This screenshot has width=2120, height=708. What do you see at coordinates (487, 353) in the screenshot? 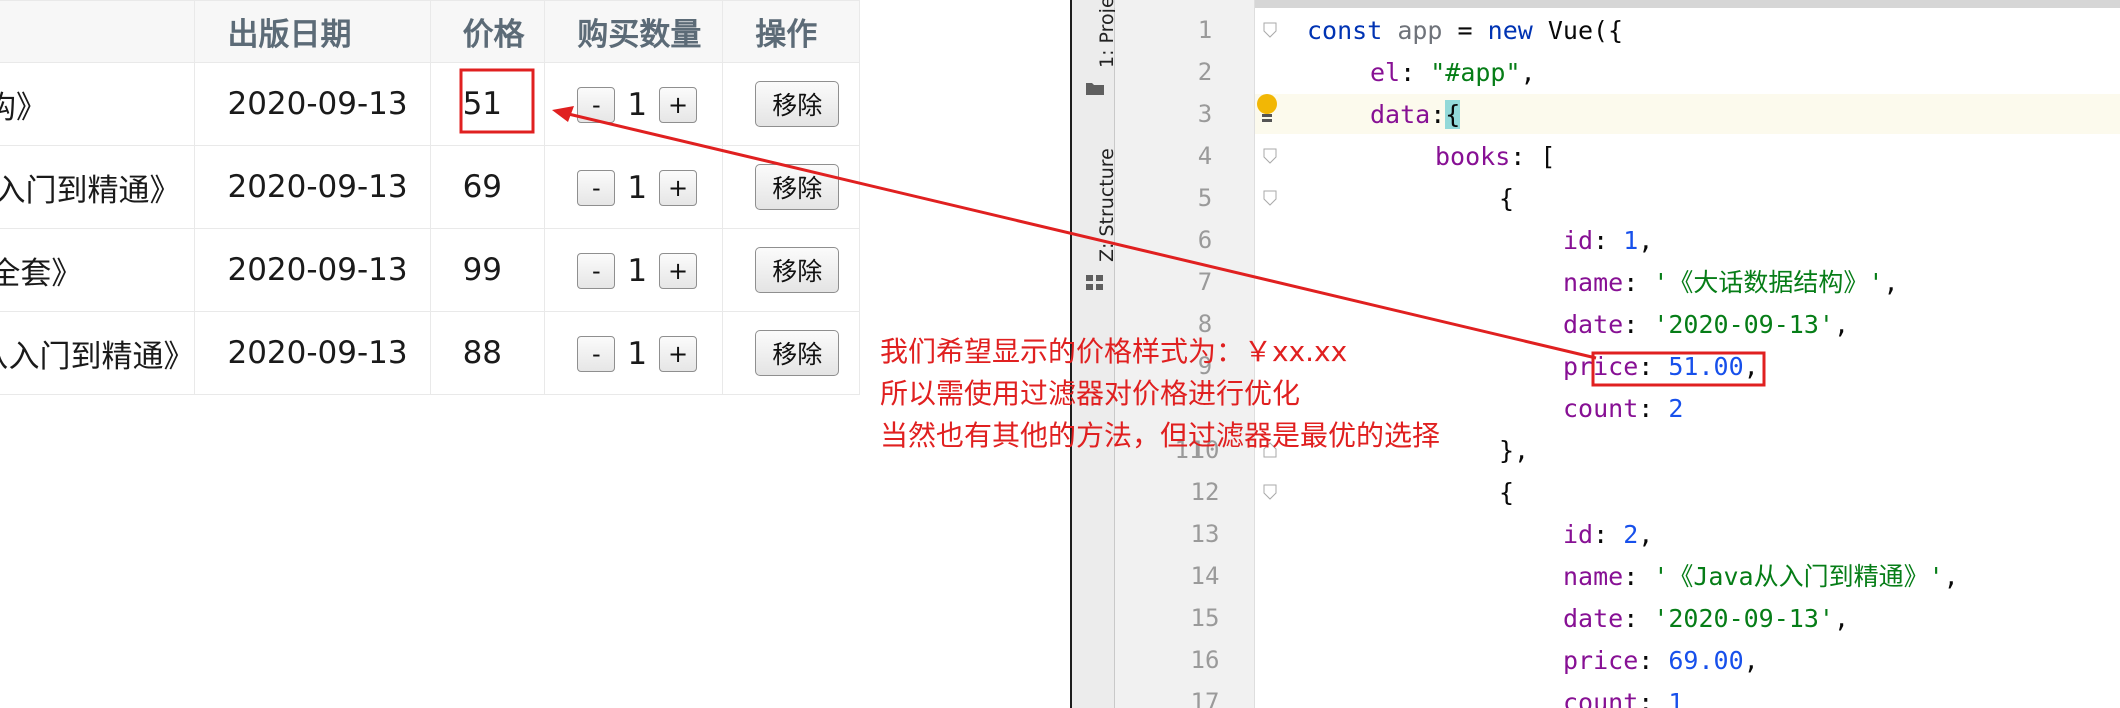
I see `book-price-cell: 88` at bounding box center [487, 353].